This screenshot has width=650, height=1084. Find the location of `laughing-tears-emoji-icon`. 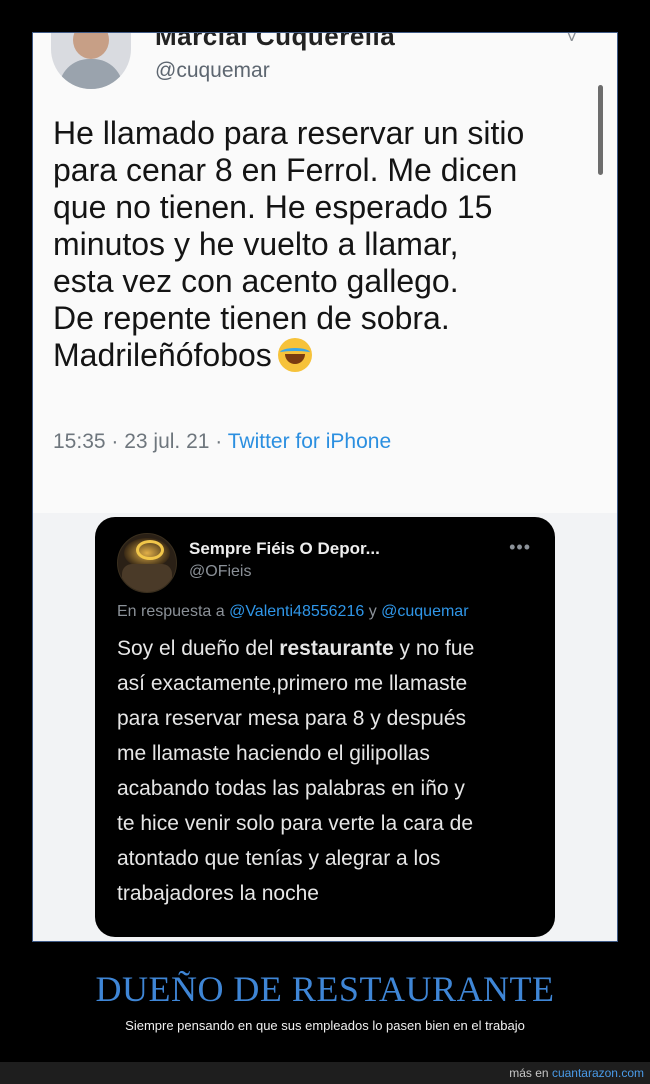

laughing-tears-emoji-icon is located at coordinates (294, 355).